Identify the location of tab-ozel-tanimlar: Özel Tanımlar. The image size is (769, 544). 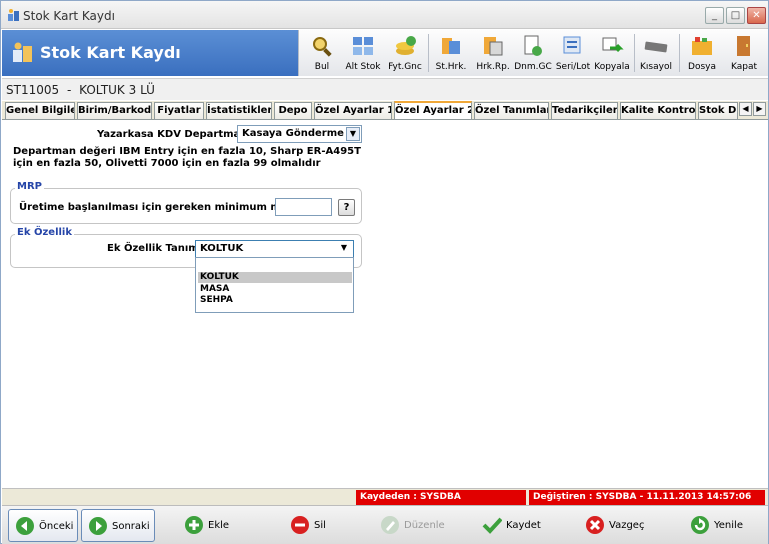
(511, 110).